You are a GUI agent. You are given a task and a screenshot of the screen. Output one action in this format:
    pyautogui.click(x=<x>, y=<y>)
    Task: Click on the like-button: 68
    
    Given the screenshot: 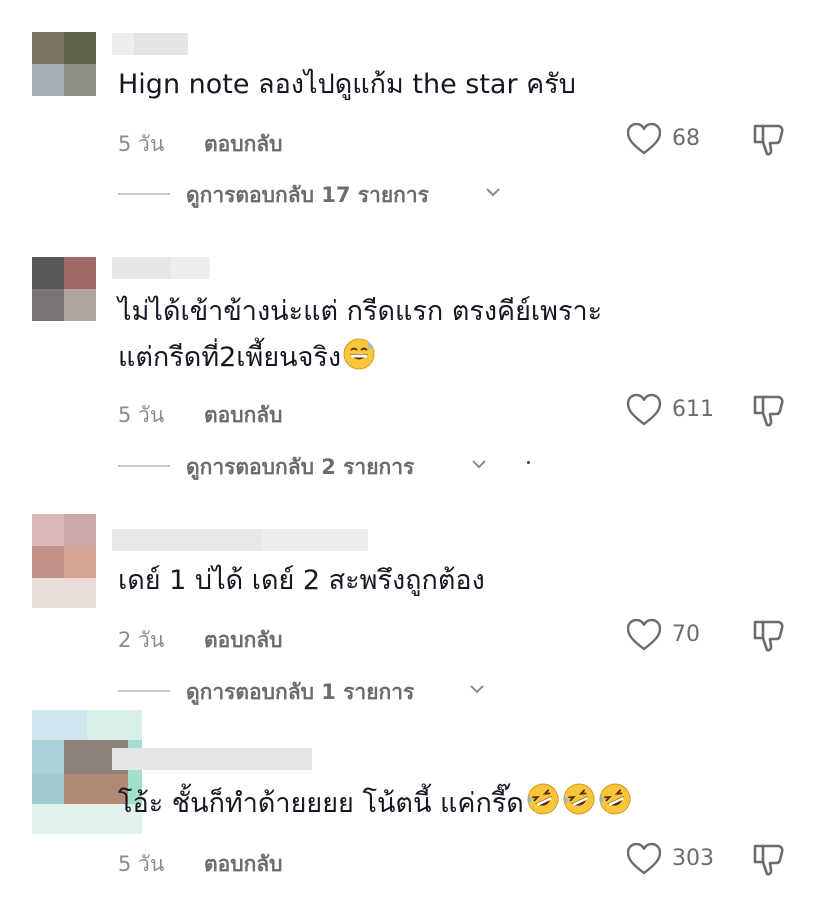 What is the action you would take?
    pyautogui.click(x=686, y=140)
    